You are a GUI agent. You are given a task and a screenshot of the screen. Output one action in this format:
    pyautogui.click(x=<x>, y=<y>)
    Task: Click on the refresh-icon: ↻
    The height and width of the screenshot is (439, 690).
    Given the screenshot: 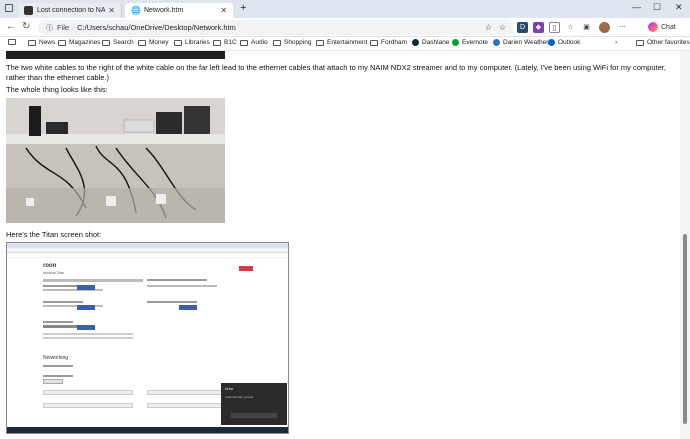 What is the action you would take?
    pyautogui.click(x=26, y=26)
    